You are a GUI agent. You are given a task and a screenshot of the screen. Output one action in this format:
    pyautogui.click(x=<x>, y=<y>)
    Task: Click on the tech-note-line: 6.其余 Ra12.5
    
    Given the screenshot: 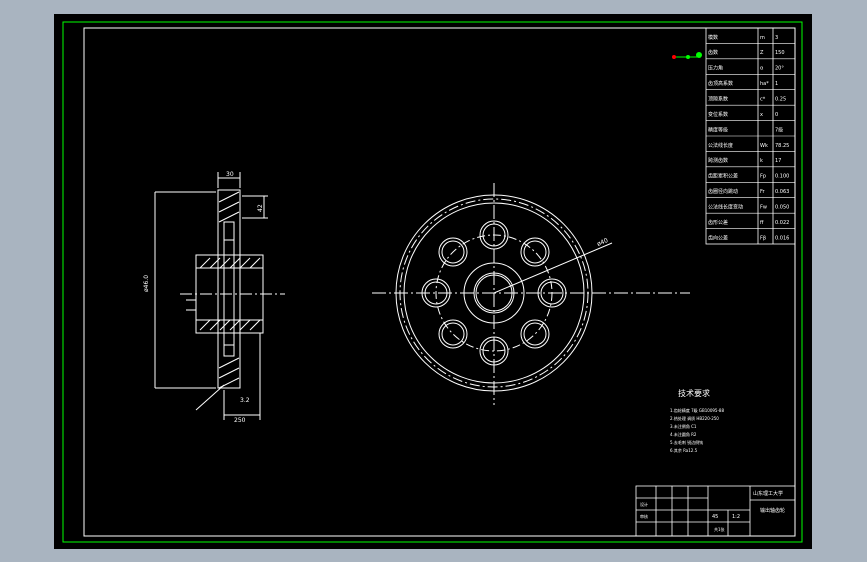 What is the action you would take?
    pyautogui.click(x=684, y=450)
    